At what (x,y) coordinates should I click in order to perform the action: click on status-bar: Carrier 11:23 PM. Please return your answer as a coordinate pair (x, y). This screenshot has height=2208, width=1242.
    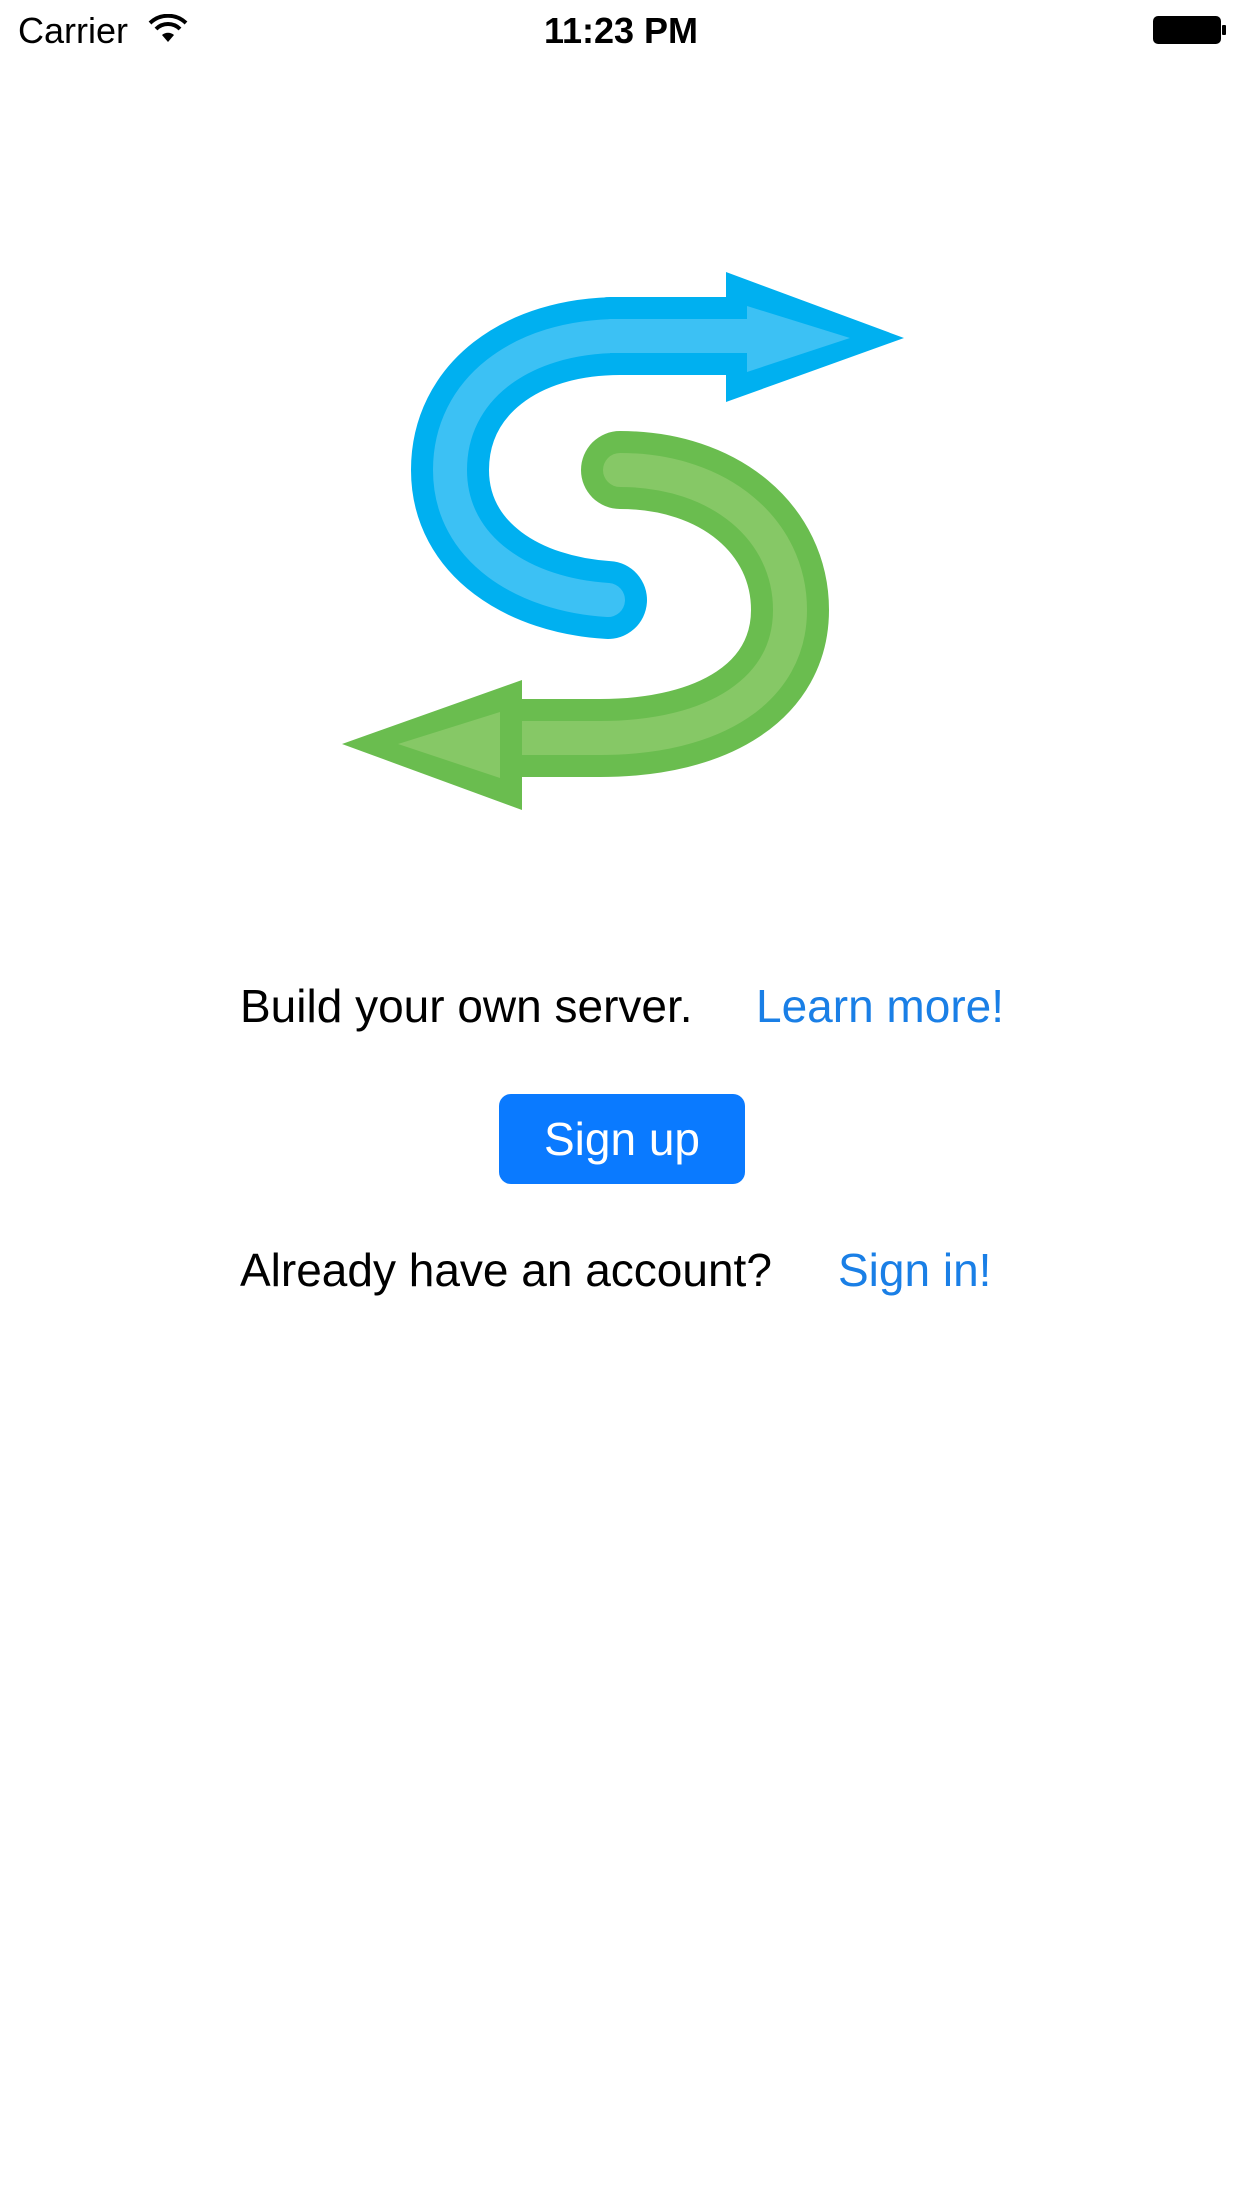
    Looking at the image, I should click on (621, 30).